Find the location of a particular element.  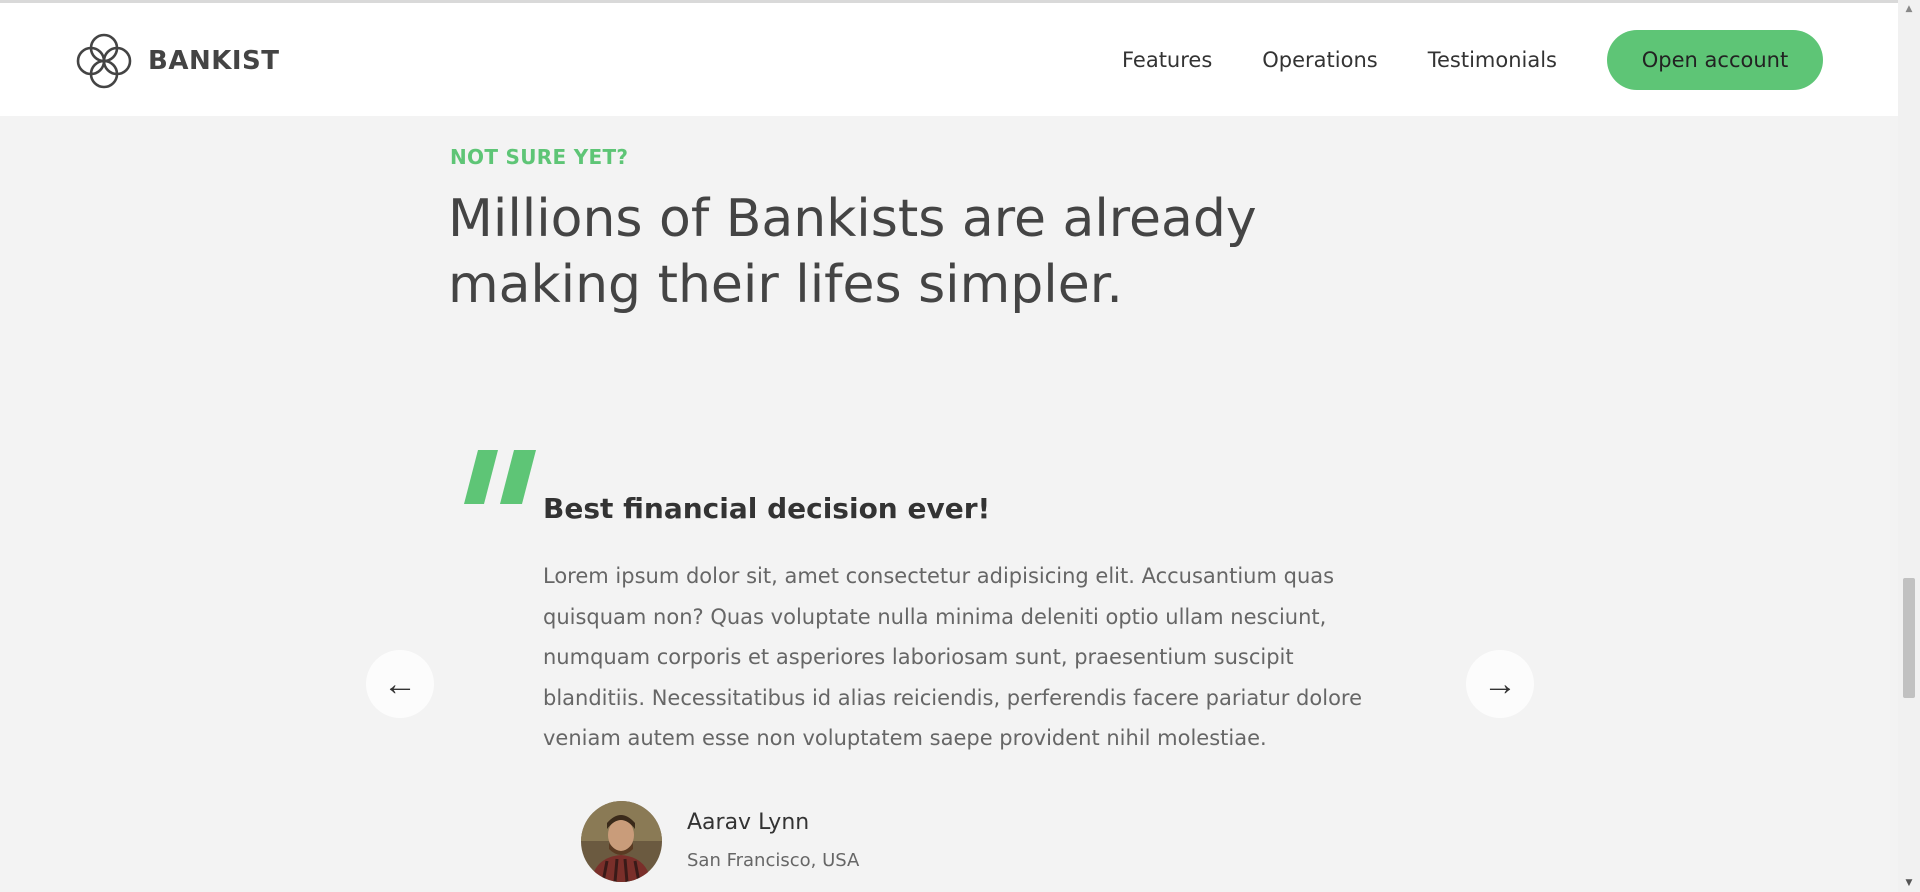

section-eyebrow: NOT SURE YET? is located at coordinates (539, 157).